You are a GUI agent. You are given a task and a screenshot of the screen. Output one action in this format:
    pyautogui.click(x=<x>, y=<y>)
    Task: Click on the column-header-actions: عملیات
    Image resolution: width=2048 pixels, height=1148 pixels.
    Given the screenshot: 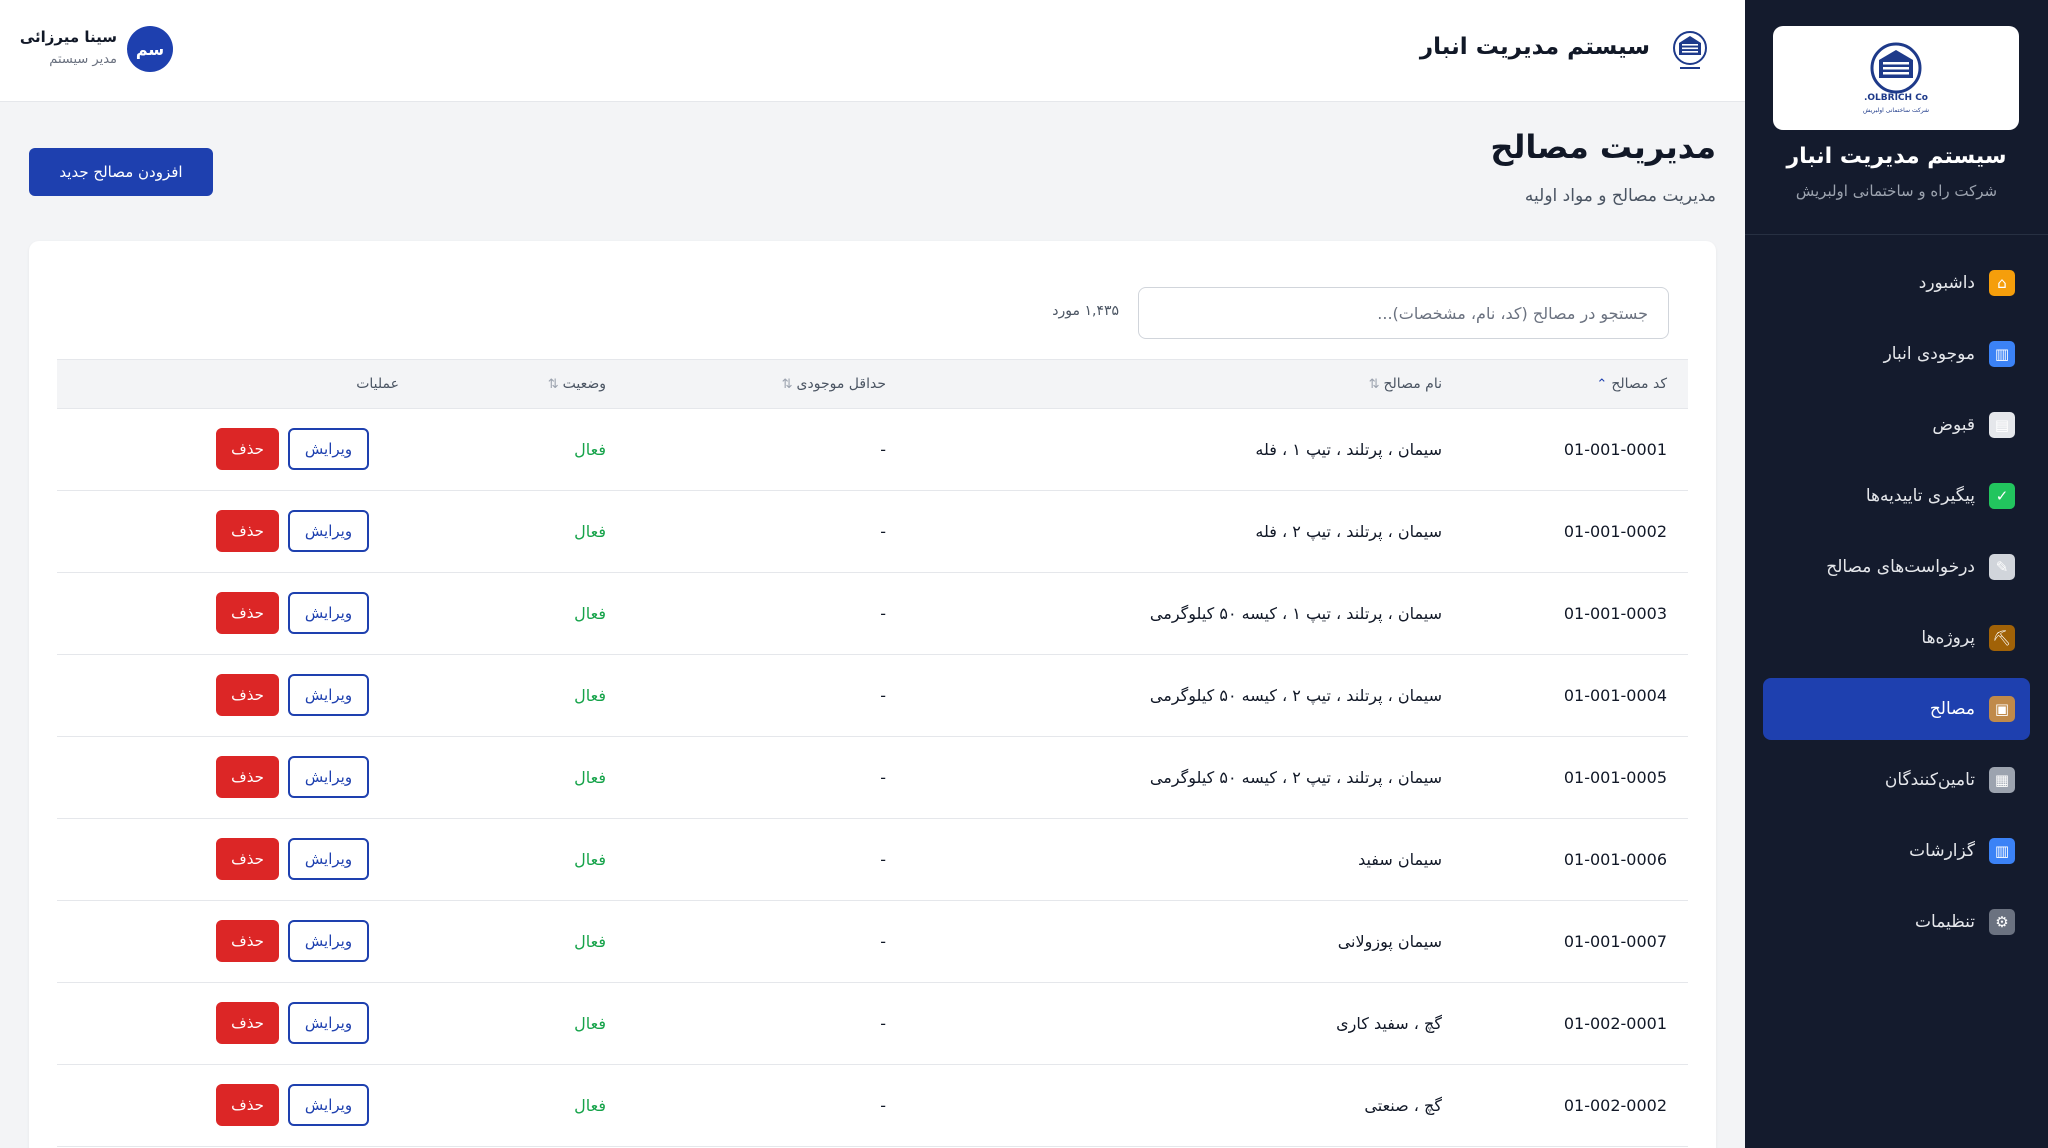 What is the action you would take?
    pyautogui.click(x=318, y=384)
    